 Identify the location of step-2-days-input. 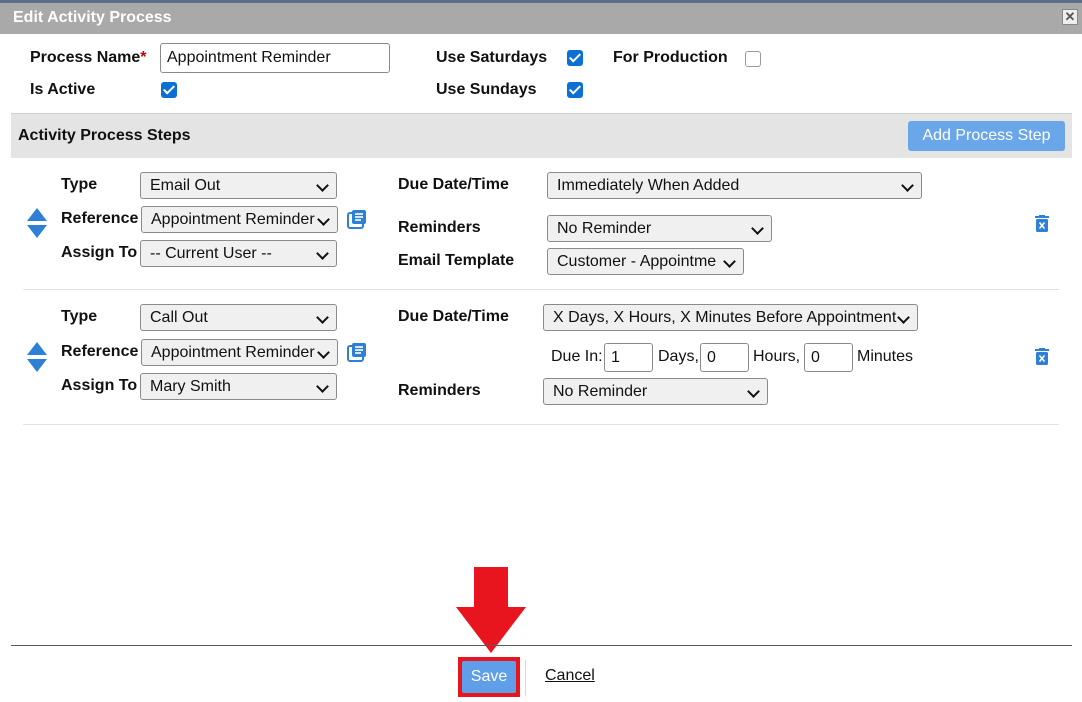
(628, 357).